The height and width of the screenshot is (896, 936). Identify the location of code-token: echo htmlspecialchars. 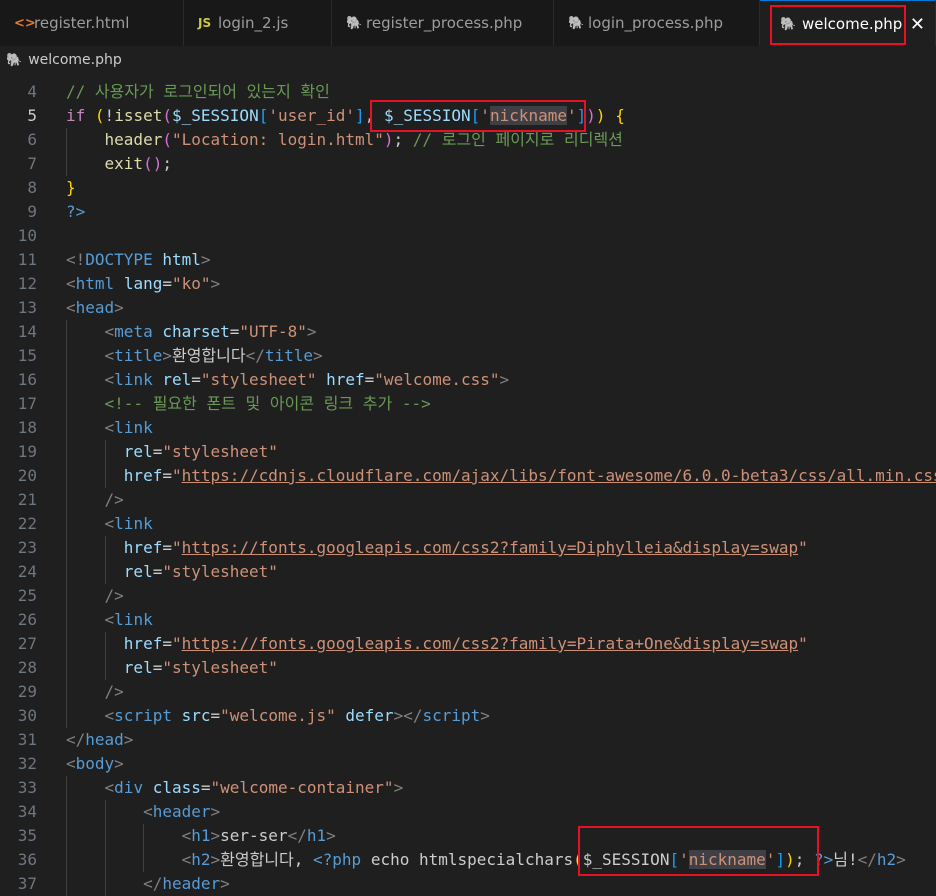
(467, 859).